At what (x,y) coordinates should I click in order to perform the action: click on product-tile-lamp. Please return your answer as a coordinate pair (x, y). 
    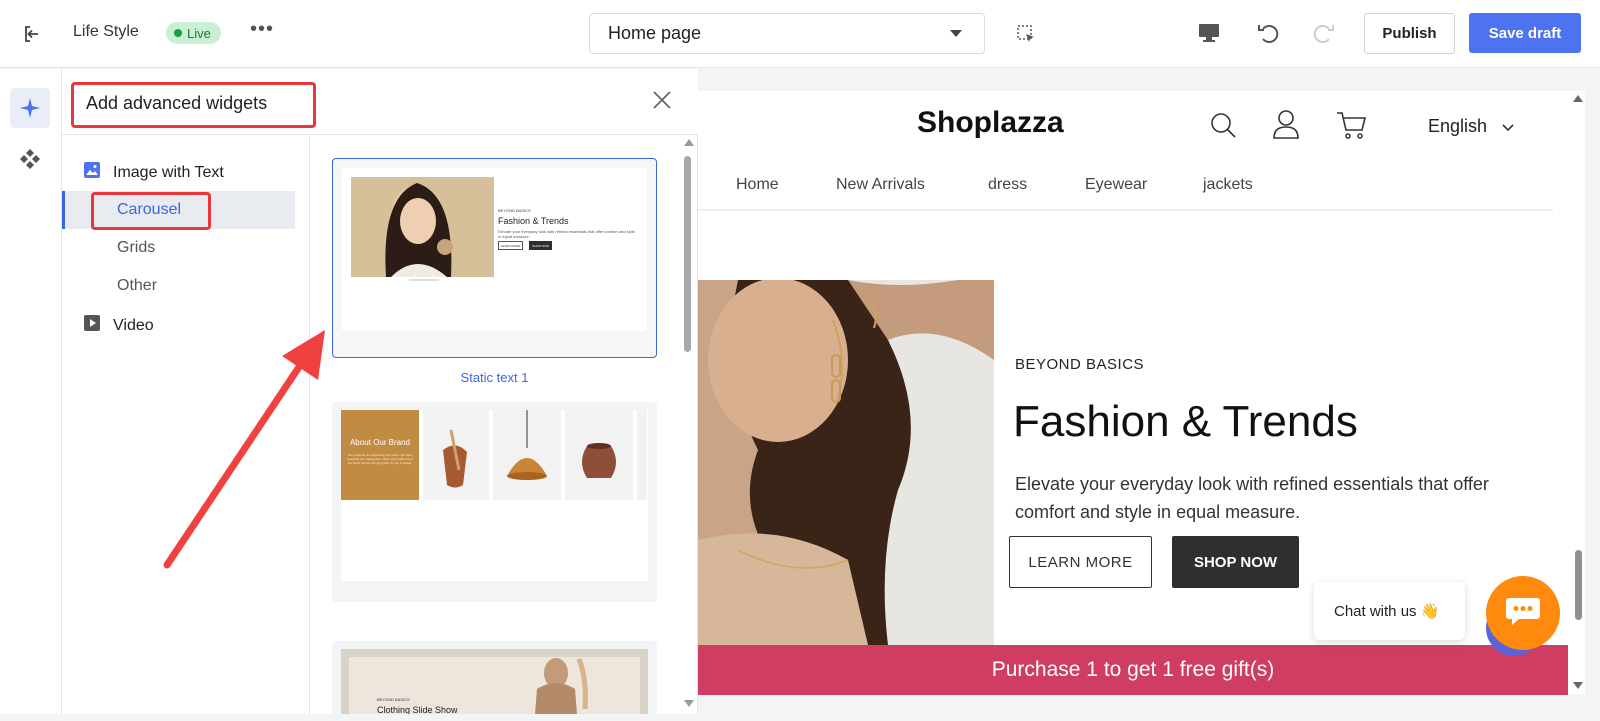
    Looking at the image, I should click on (527, 455).